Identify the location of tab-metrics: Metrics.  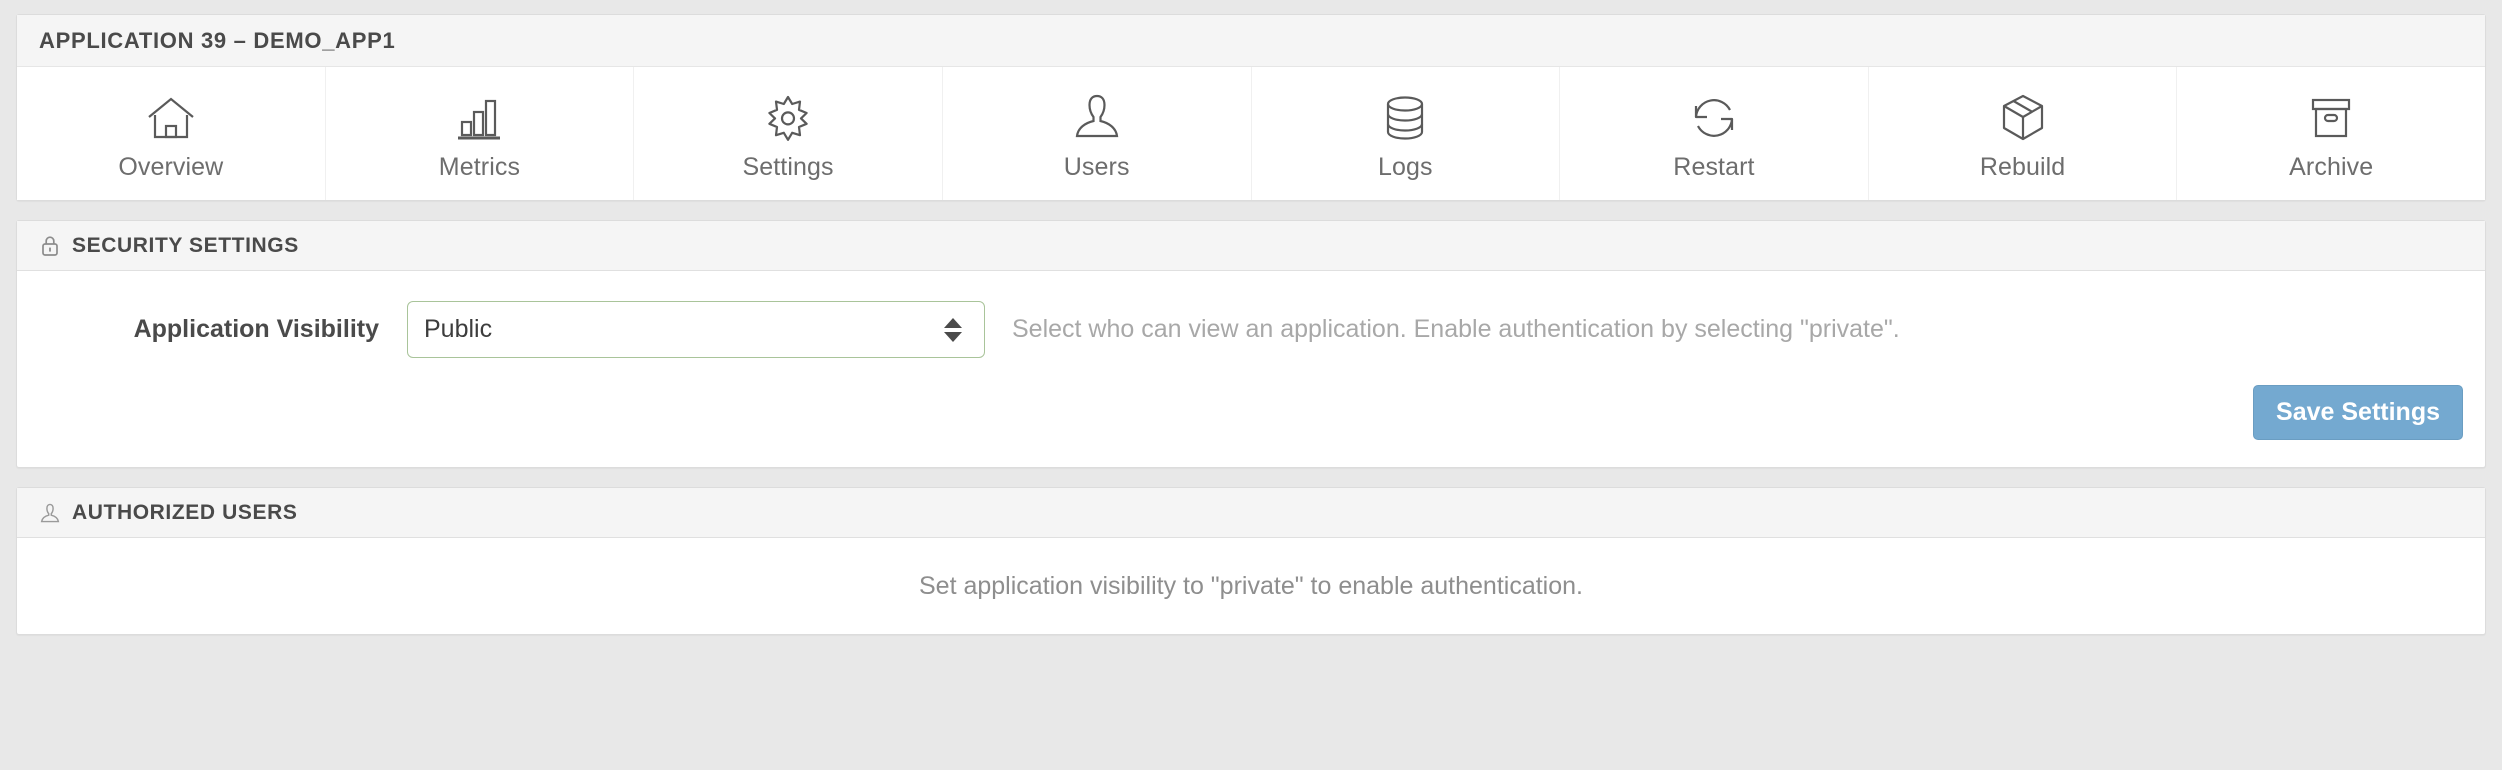
(480, 133).